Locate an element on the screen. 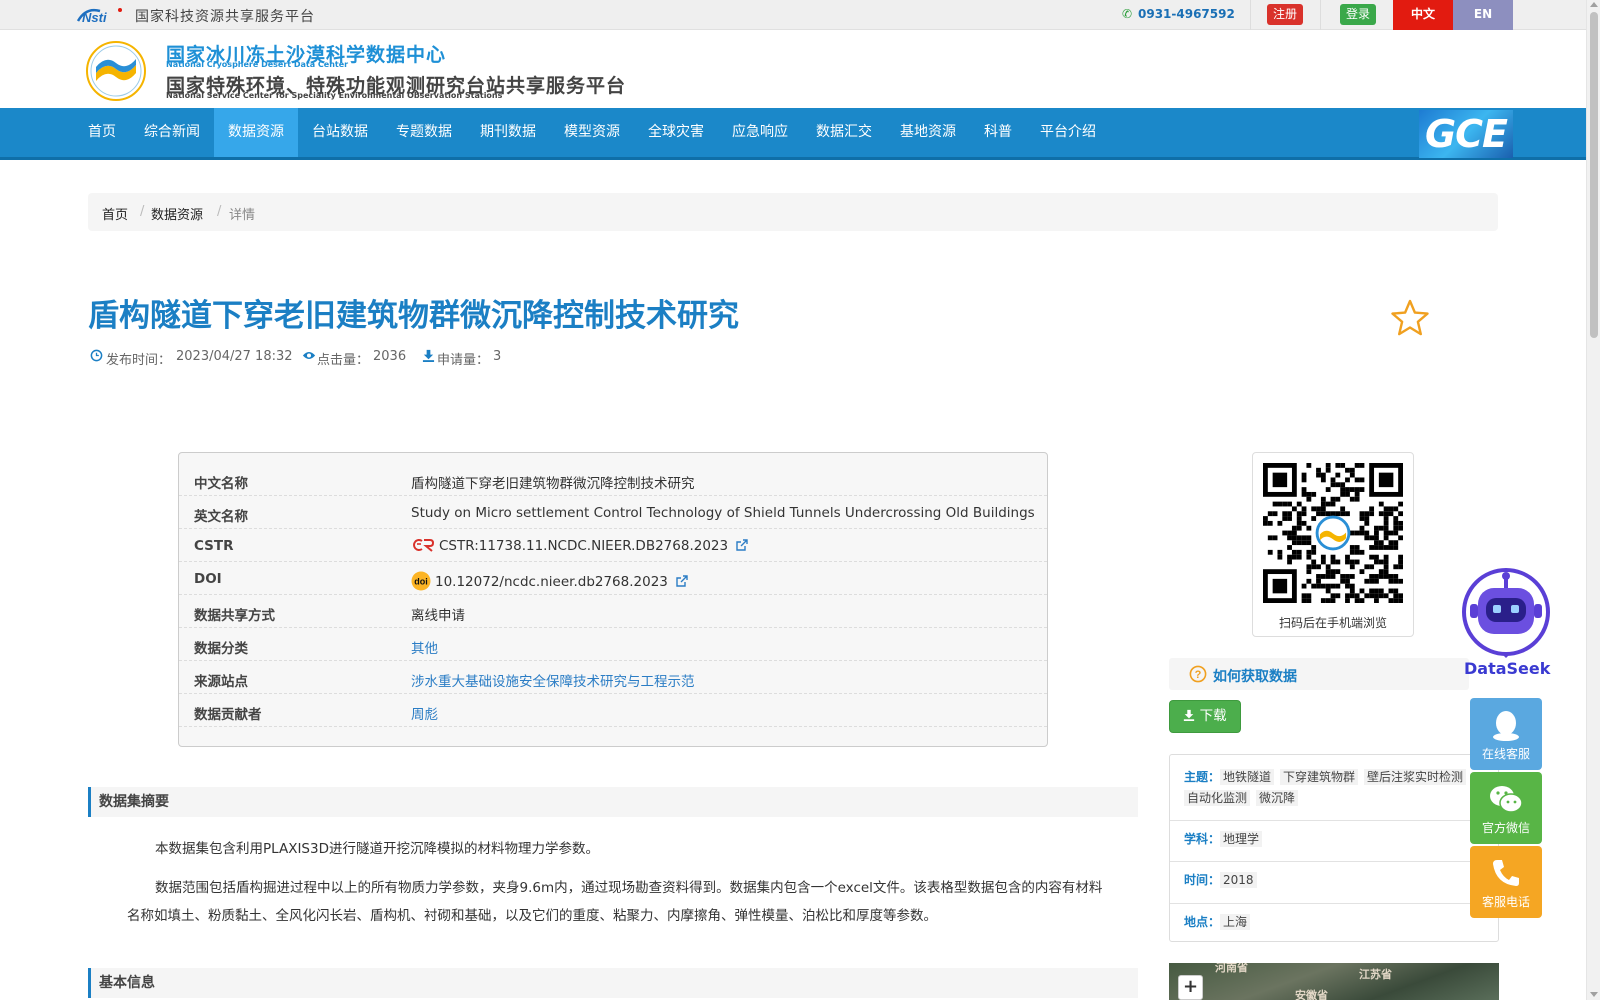 The height and width of the screenshot is (1000, 1600). location-map: 河南省 江苏省 安徽省 + is located at coordinates (1334, 981).